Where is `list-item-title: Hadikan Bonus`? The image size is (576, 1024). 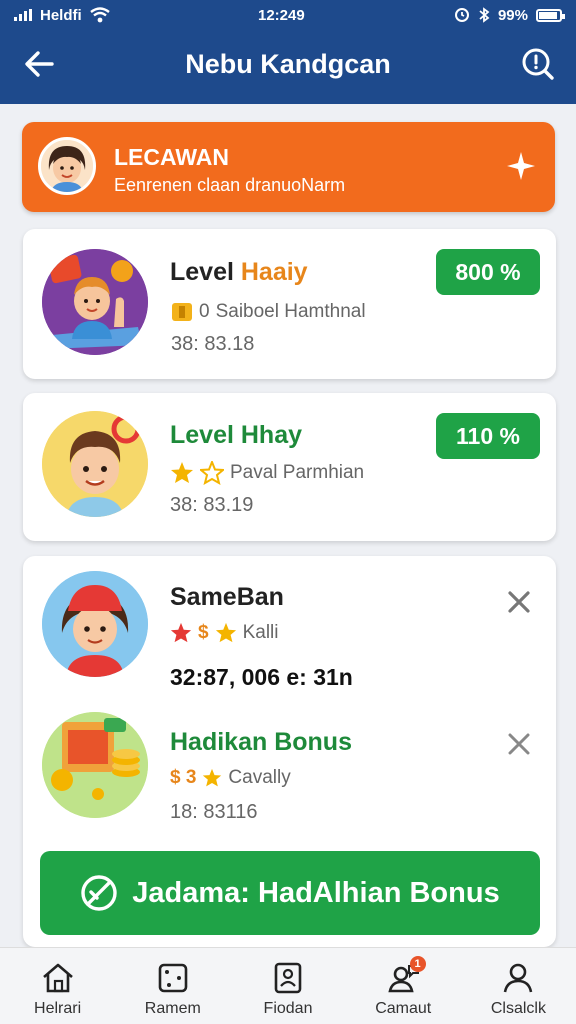
list-item-title: Hadikan Bonus is located at coordinates (261, 742).